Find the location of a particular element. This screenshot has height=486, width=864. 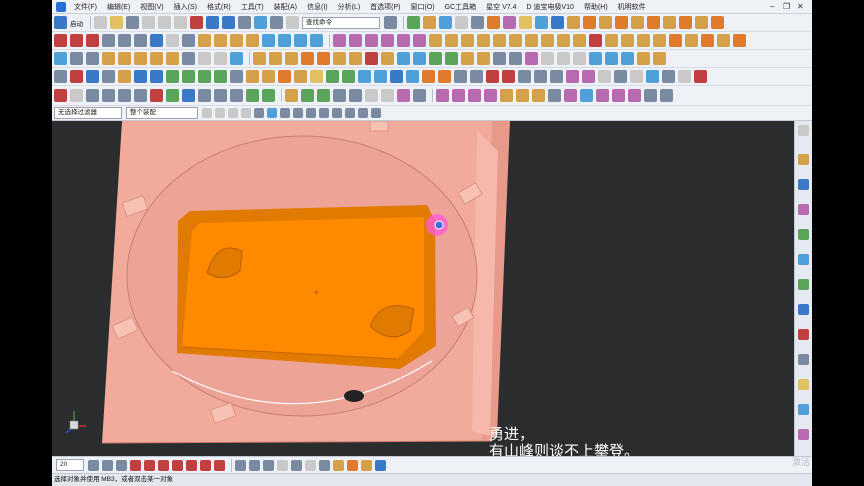

text-icon is located at coordinates (172, 40).